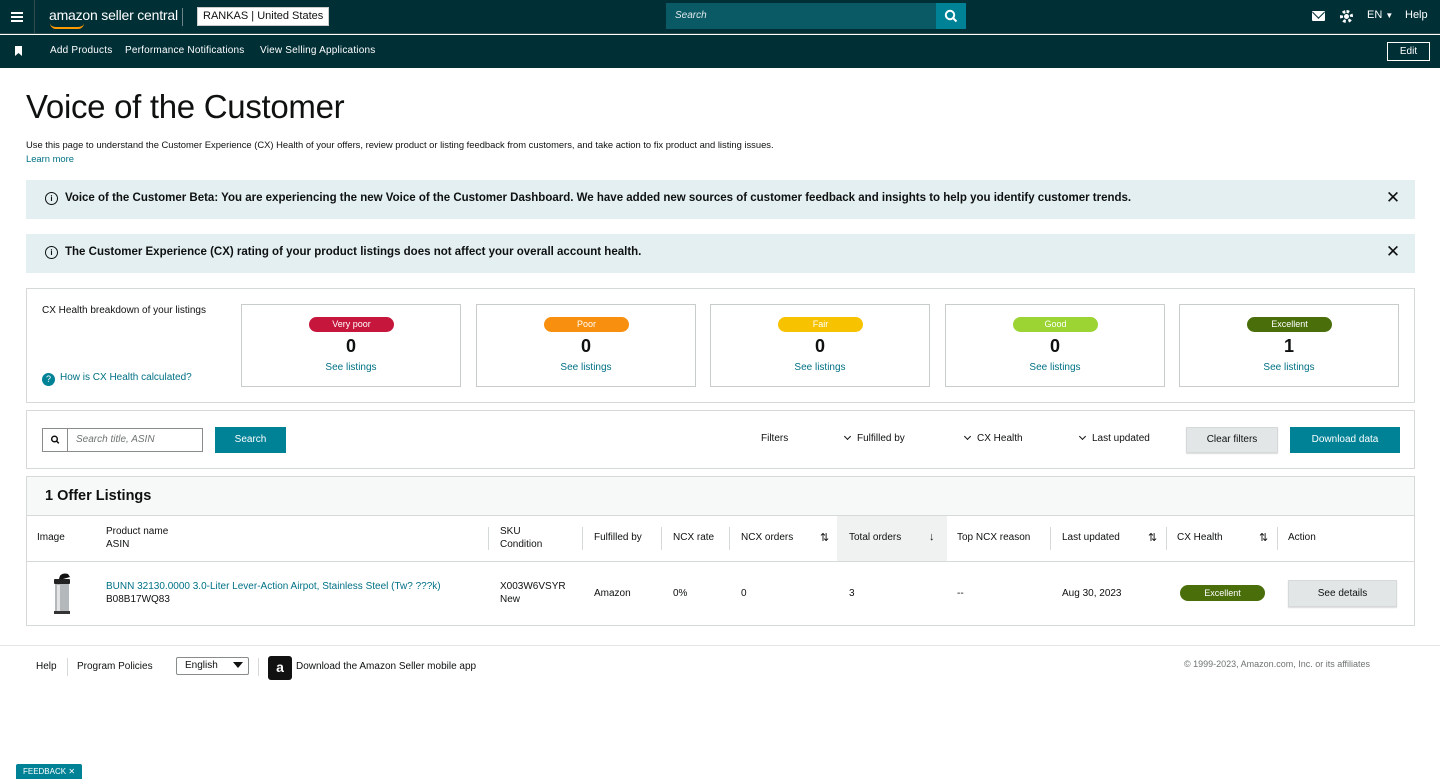  Describe the element at coordinates (1200, 537) in the screenshot. I see `col-cx-health: CX Health` at that location.